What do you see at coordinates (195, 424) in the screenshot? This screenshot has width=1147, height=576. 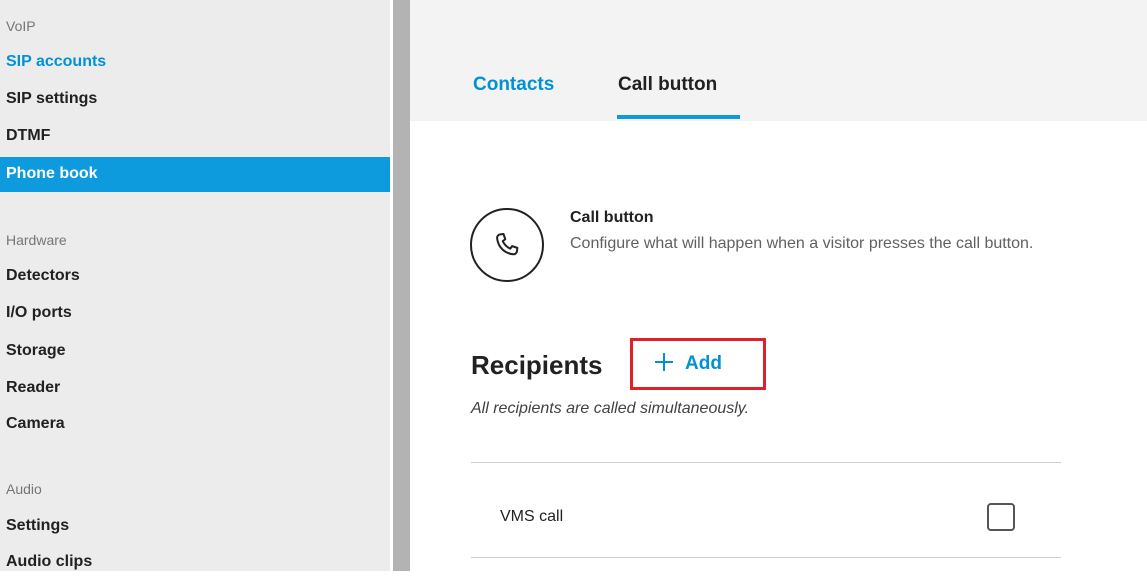 I see `sidebar-item-camera: Camera` at bounding box center [195, 424].